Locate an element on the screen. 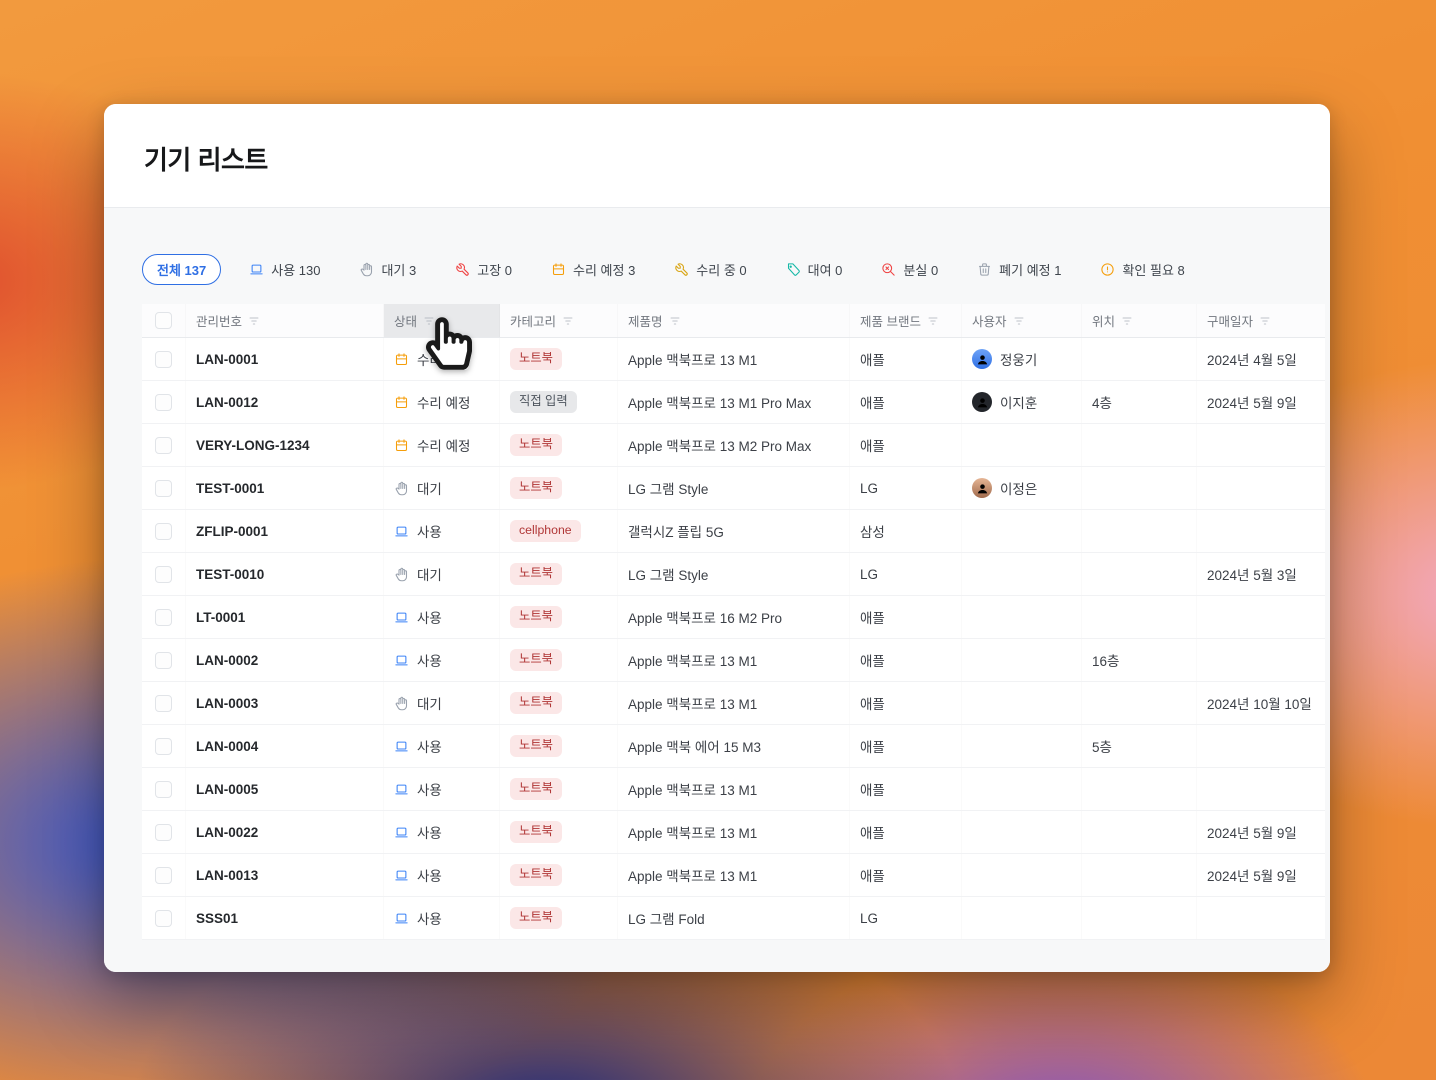  filter-chip: 전체 137 is located at coordinates (182, 269).